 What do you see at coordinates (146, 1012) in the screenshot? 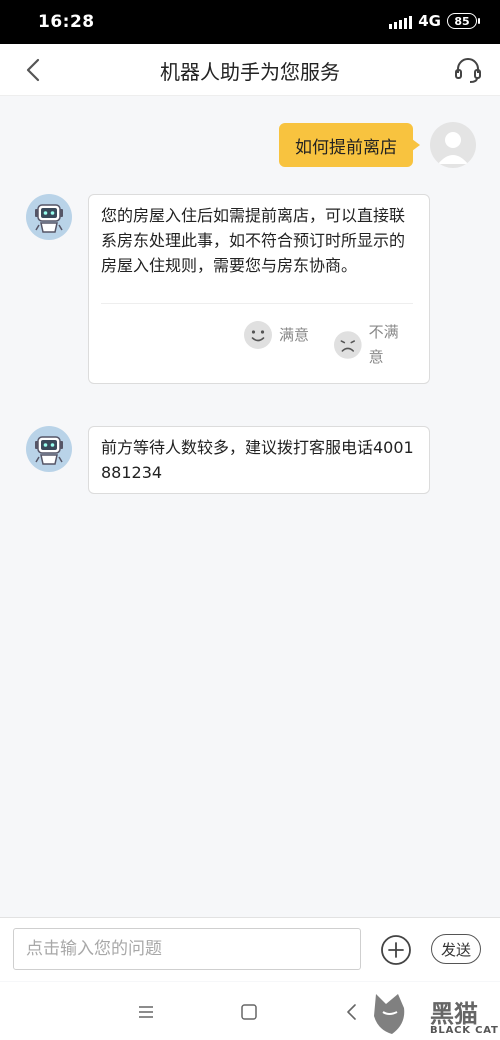
I see `menu-icon` at bounding box center [146, 1012].